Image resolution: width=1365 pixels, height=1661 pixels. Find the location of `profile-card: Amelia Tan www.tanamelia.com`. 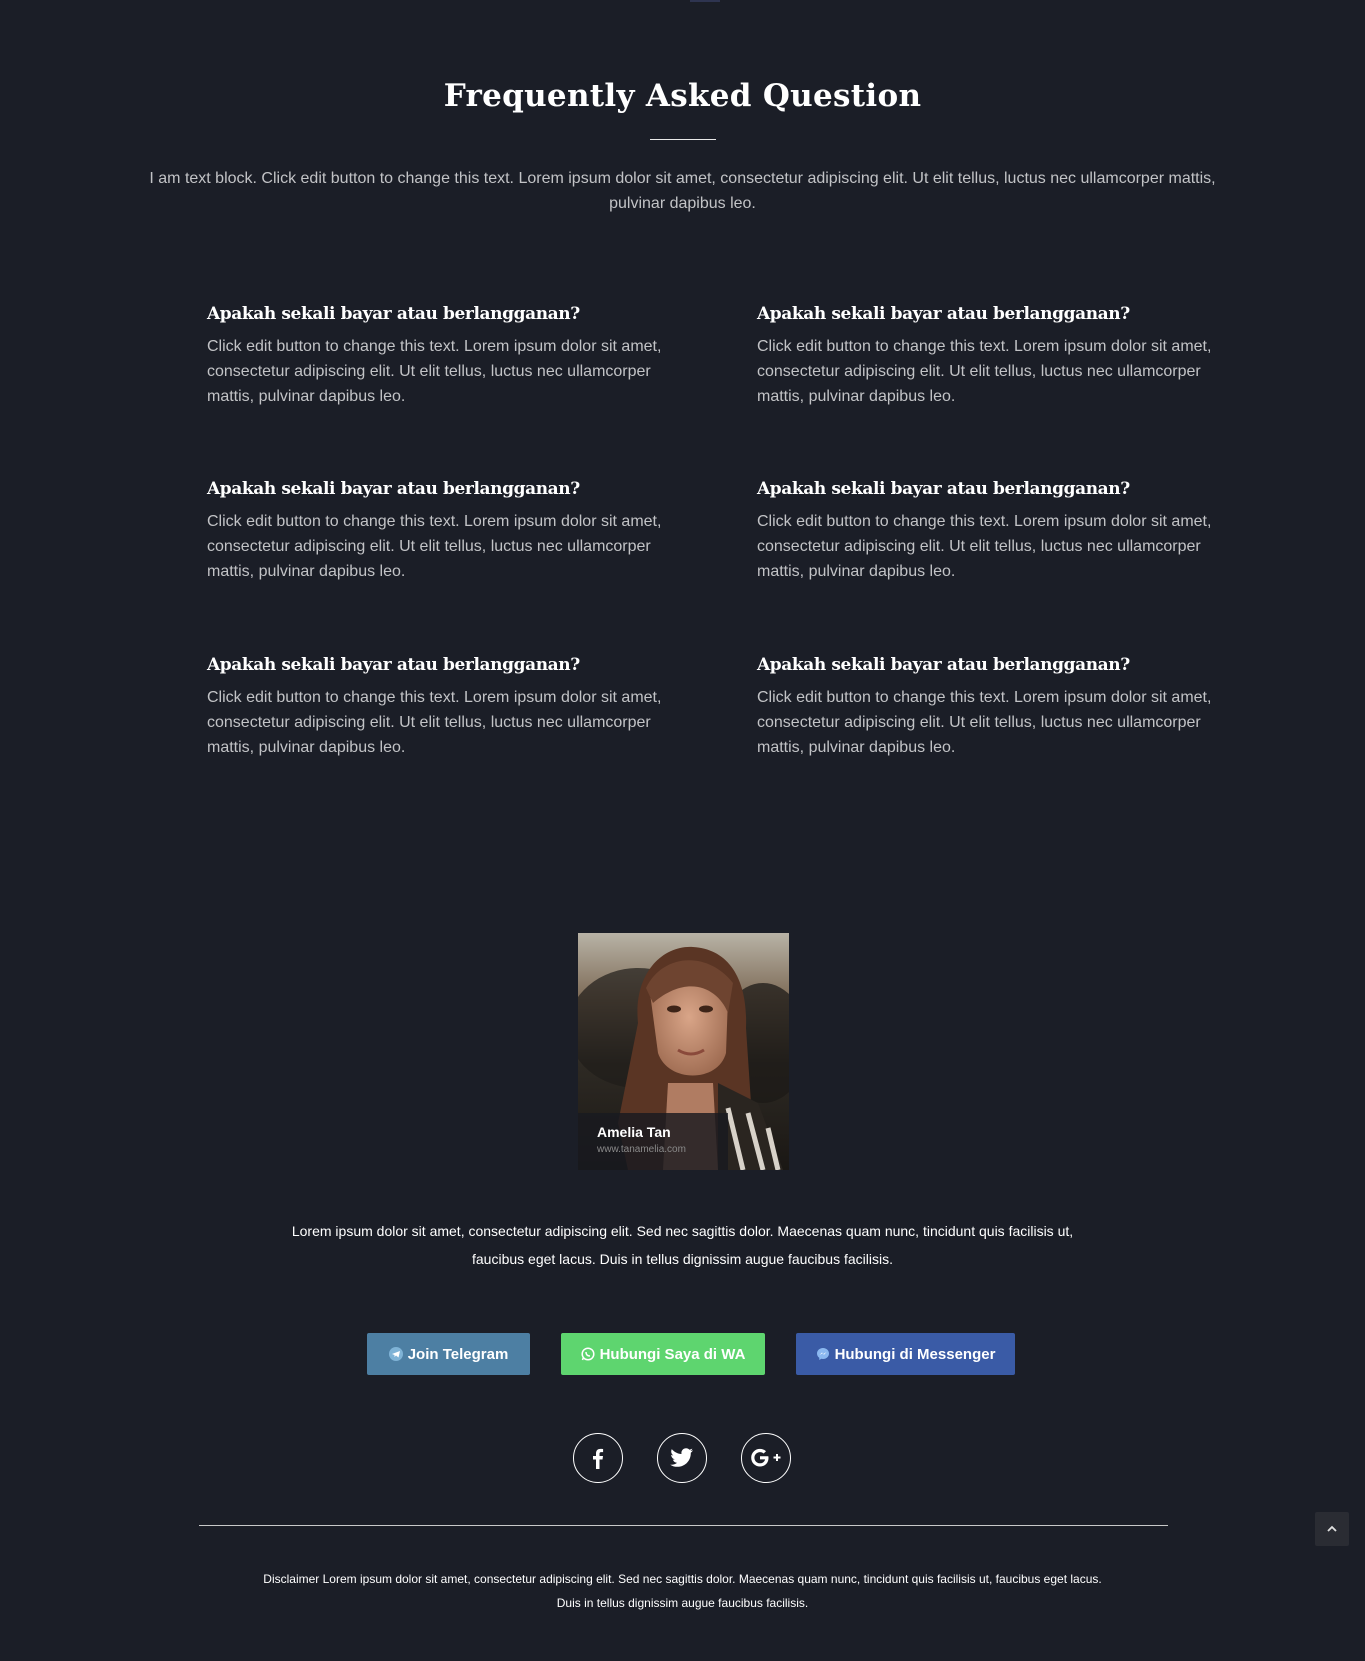

profile-card: Amelia Tan www.tanamelia.com is located at coordinates (683, 1051).